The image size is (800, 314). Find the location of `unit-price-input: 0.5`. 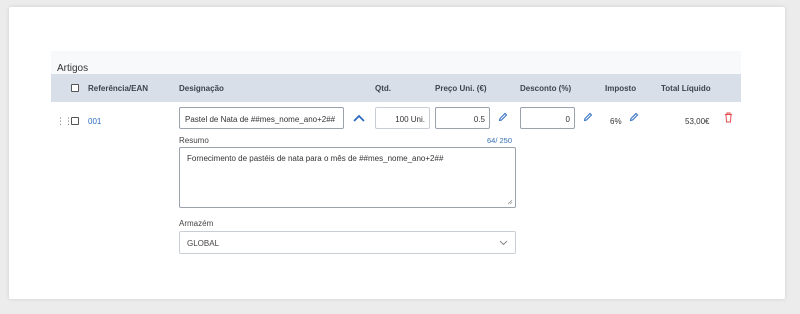

unit-price-input: 0.5 is located at coordinates (462, 118).